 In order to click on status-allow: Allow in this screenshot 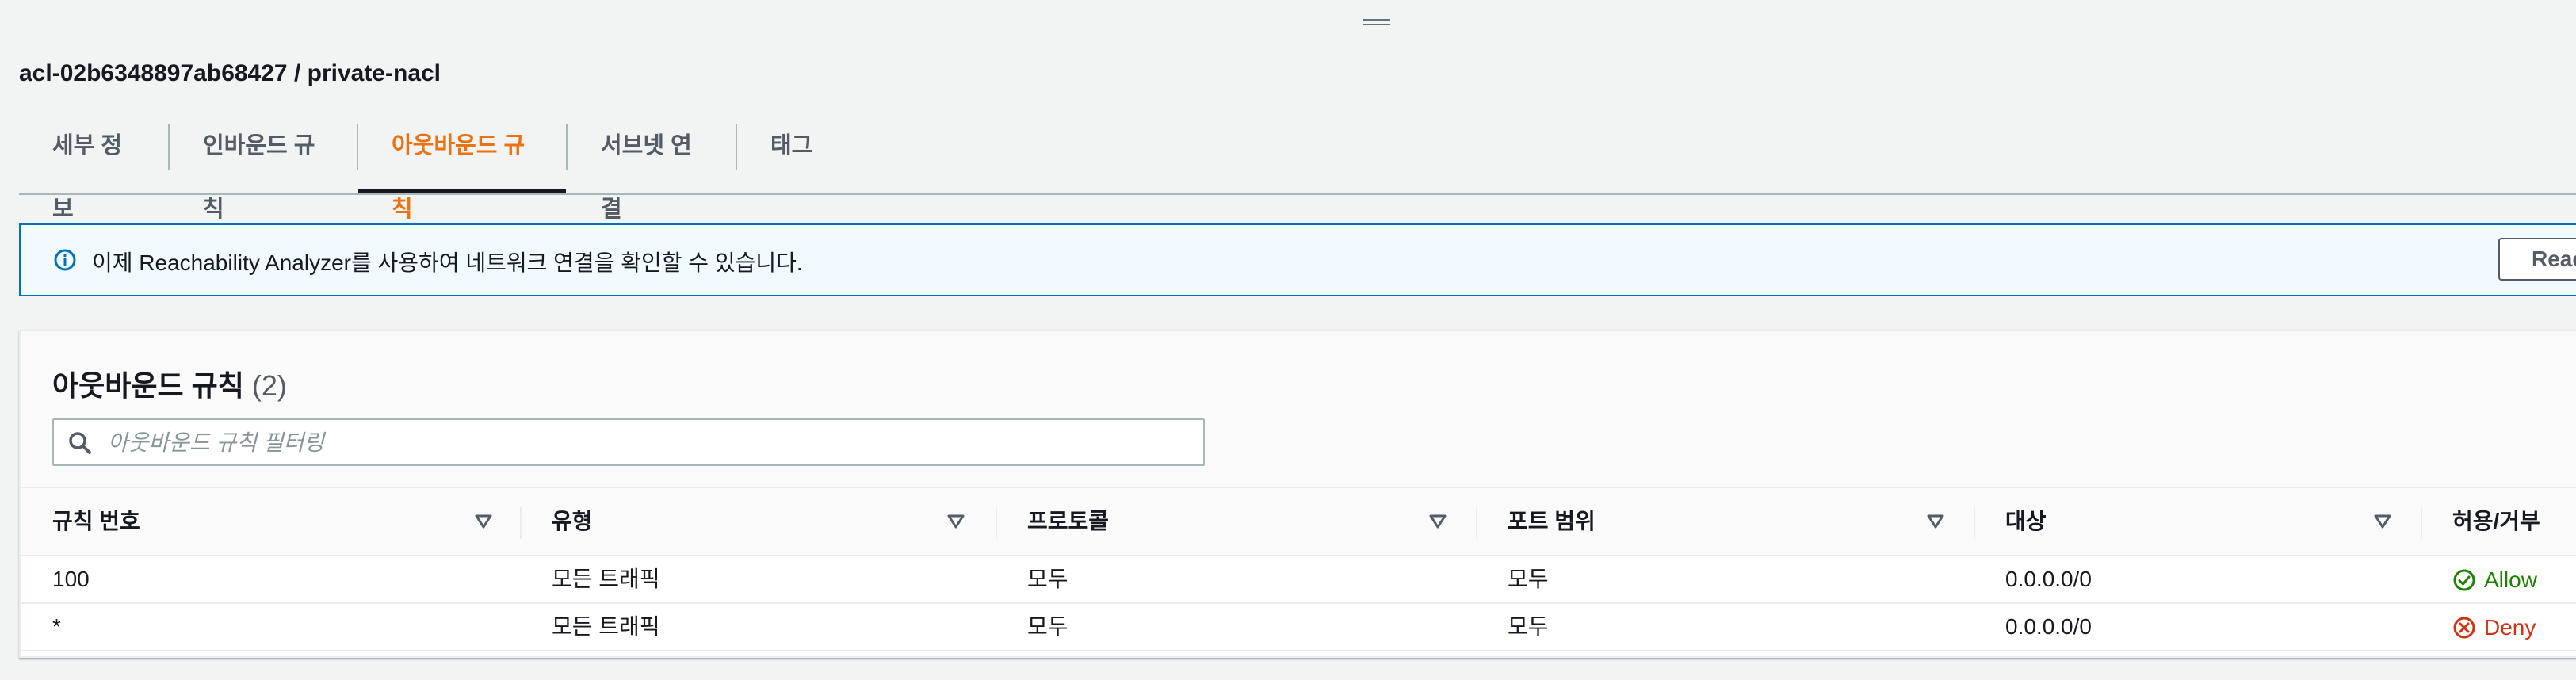, I will do `click(2494, 580)`.